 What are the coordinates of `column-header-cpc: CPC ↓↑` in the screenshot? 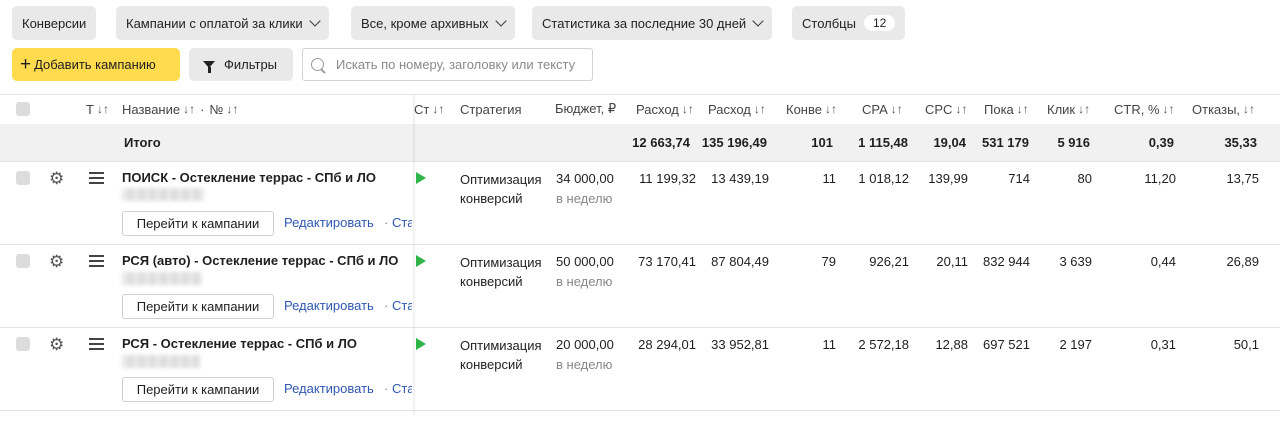 It's located at (950, 109).